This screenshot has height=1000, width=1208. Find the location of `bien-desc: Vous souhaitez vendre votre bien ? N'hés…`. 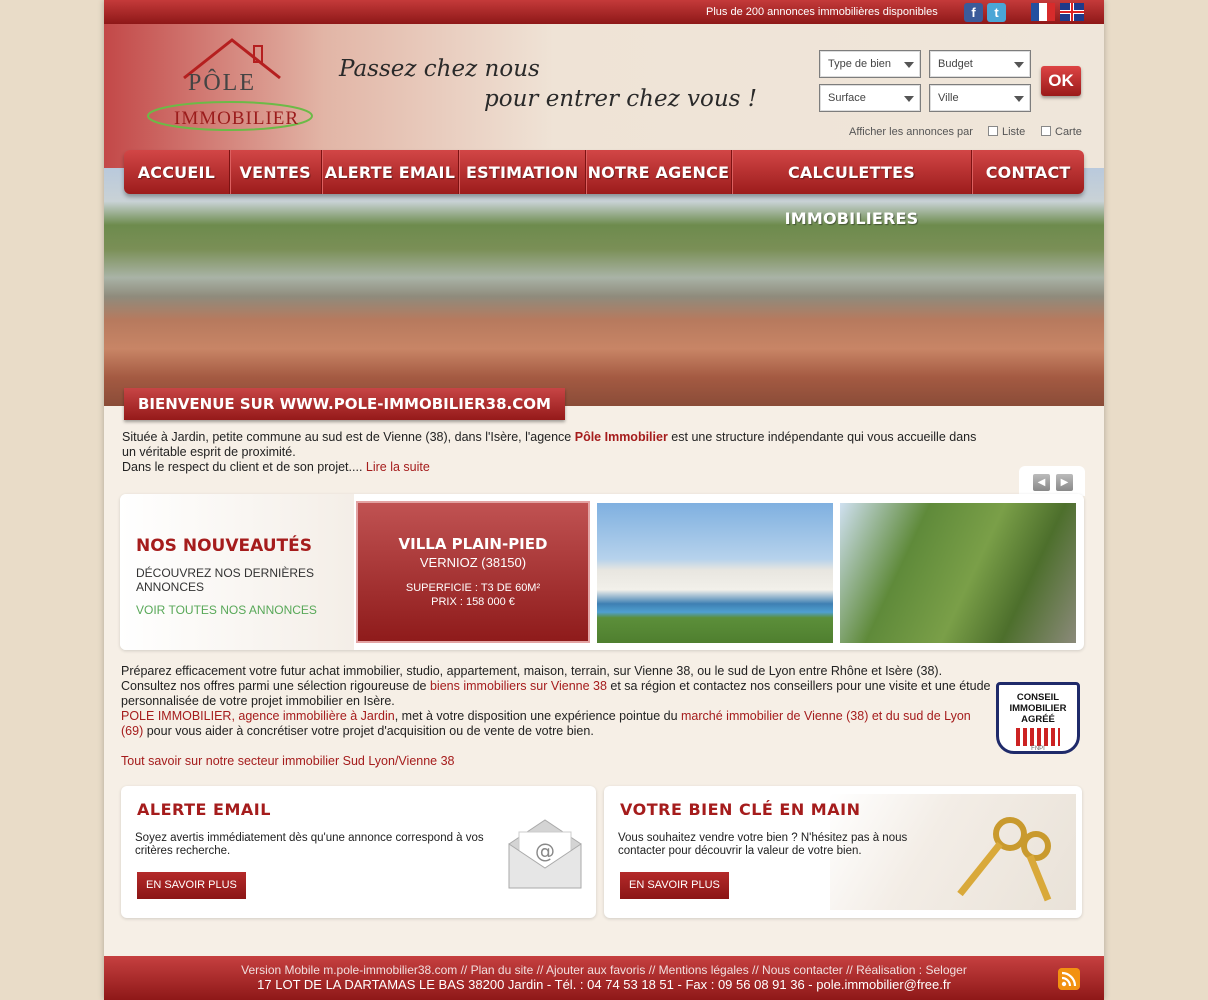

bien-desc: Vous souhaitez vendre votre bien ? N'hés… is located at coordinates (763, 844).